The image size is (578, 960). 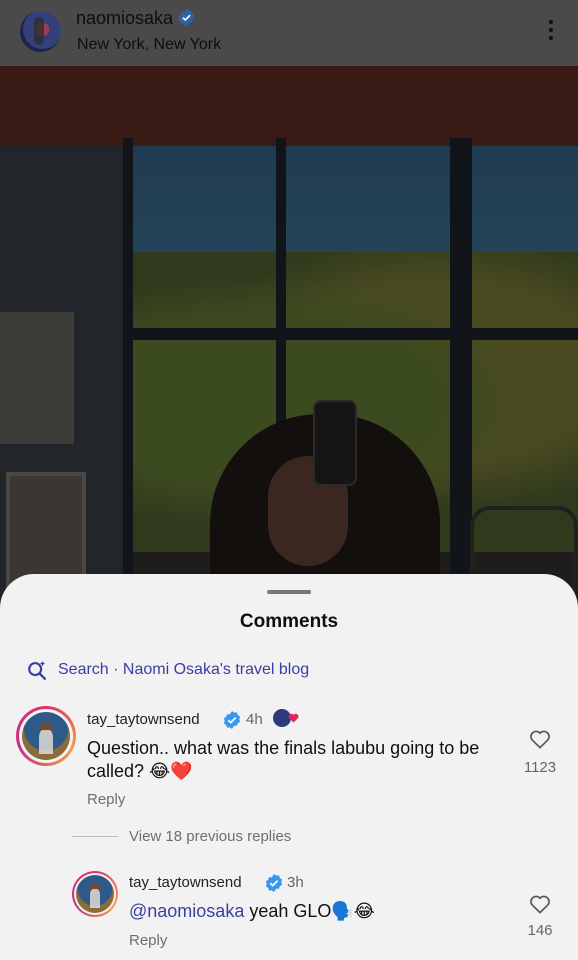 I want to click on post-header: naomiosaka New York, New York, so click(x=289, y=33).